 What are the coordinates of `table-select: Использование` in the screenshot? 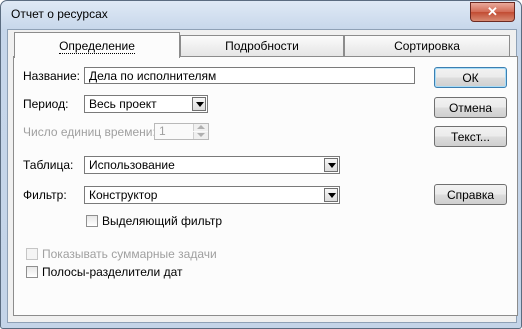 It's located at (212, 165).